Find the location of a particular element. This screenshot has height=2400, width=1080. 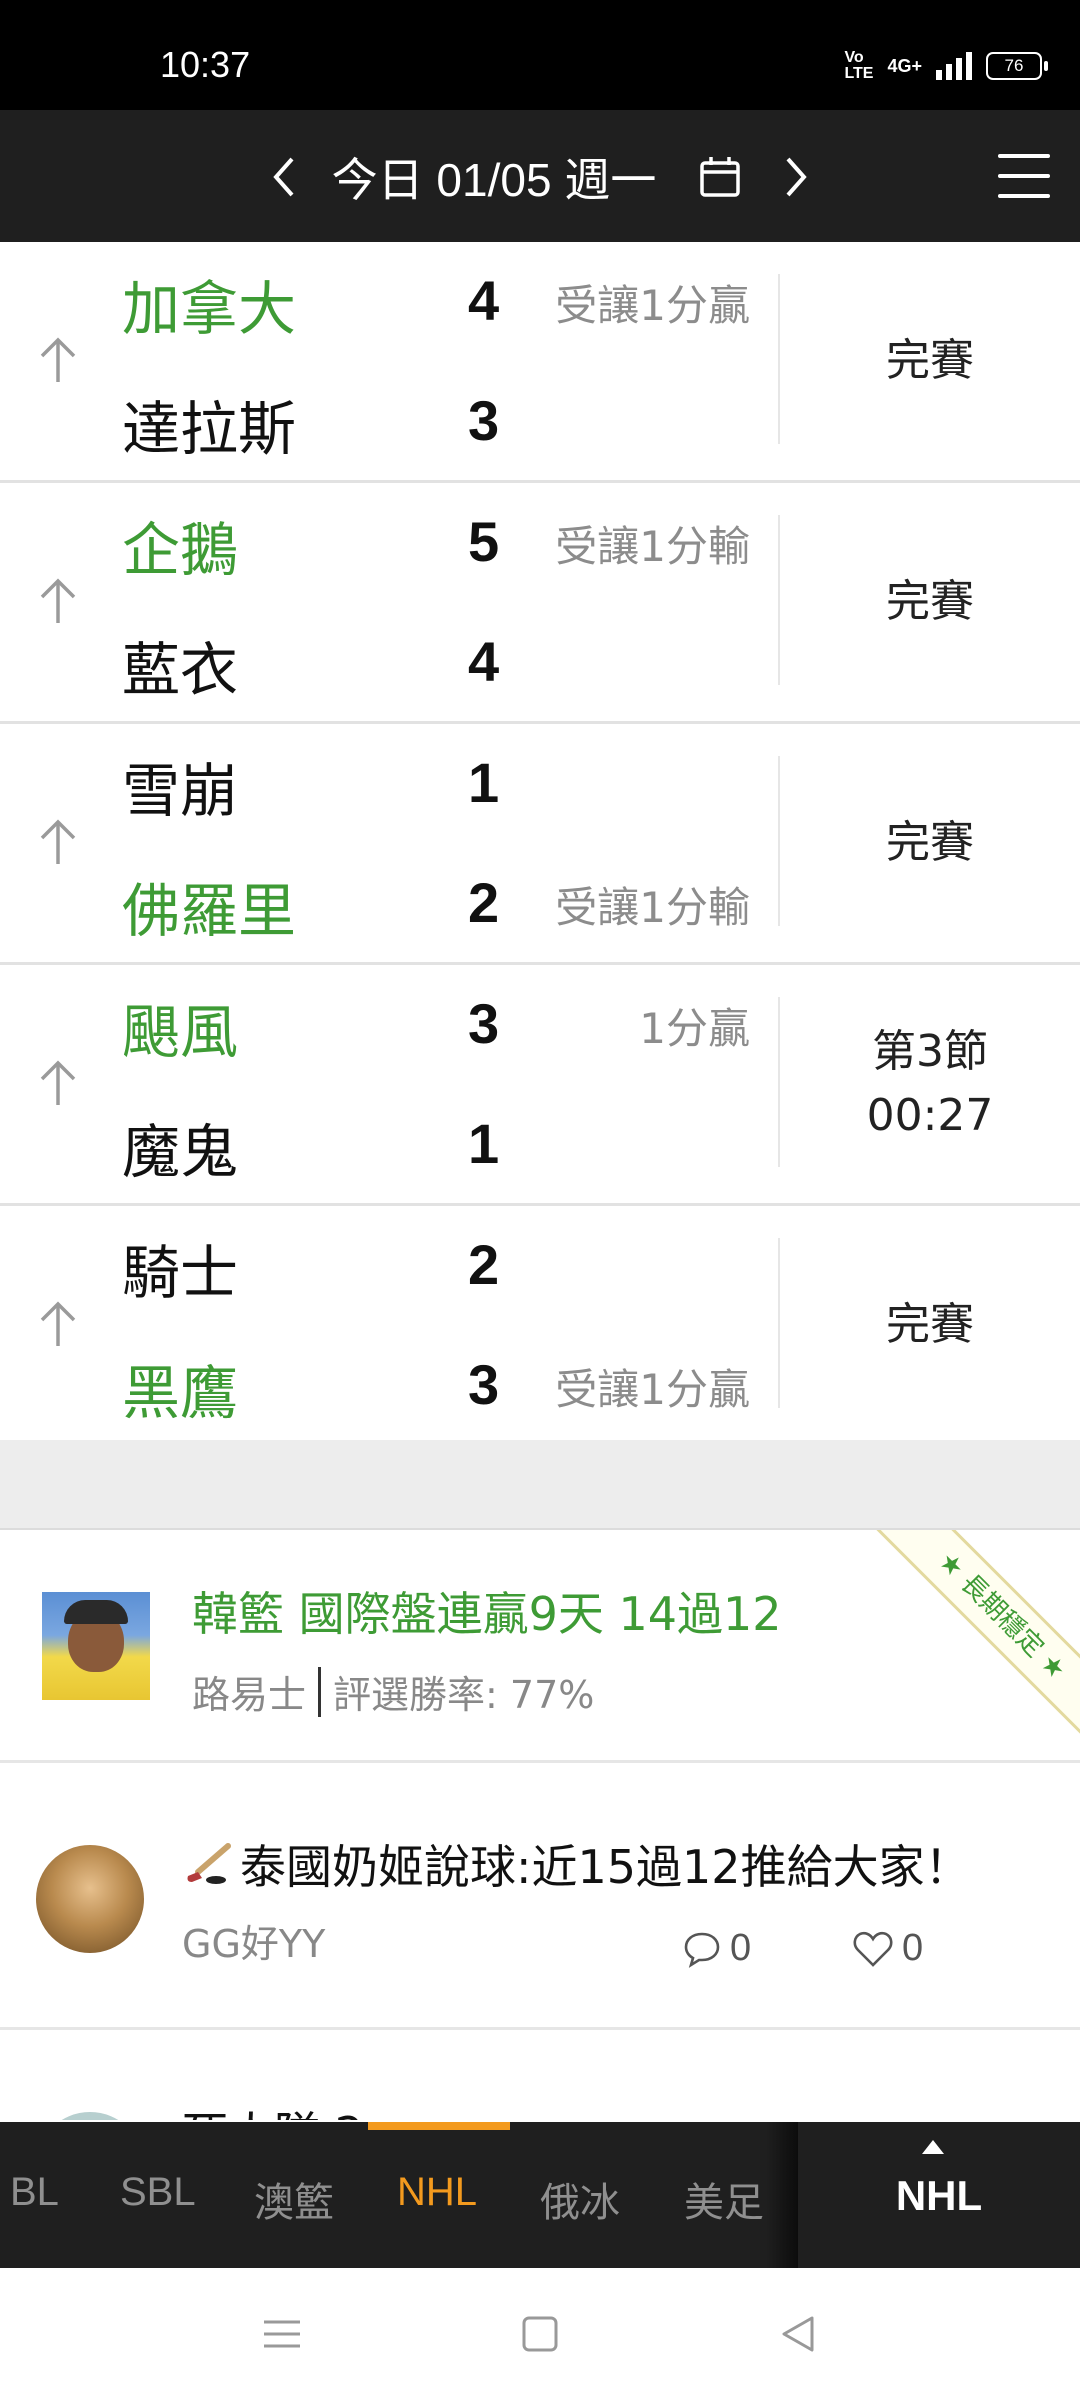

author-name: 路易士 is located at coordinates (249, 1695).